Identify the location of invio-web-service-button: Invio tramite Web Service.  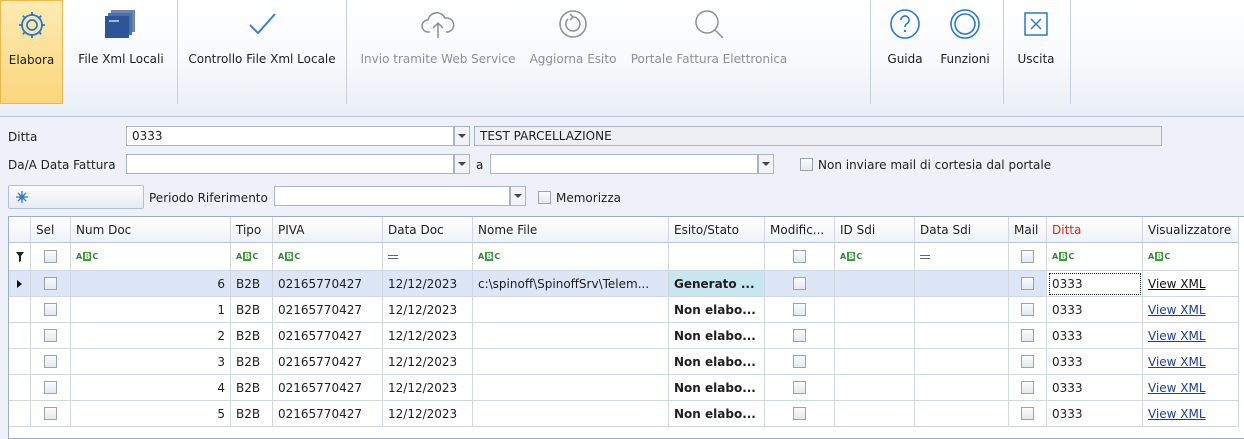
(438, 52).